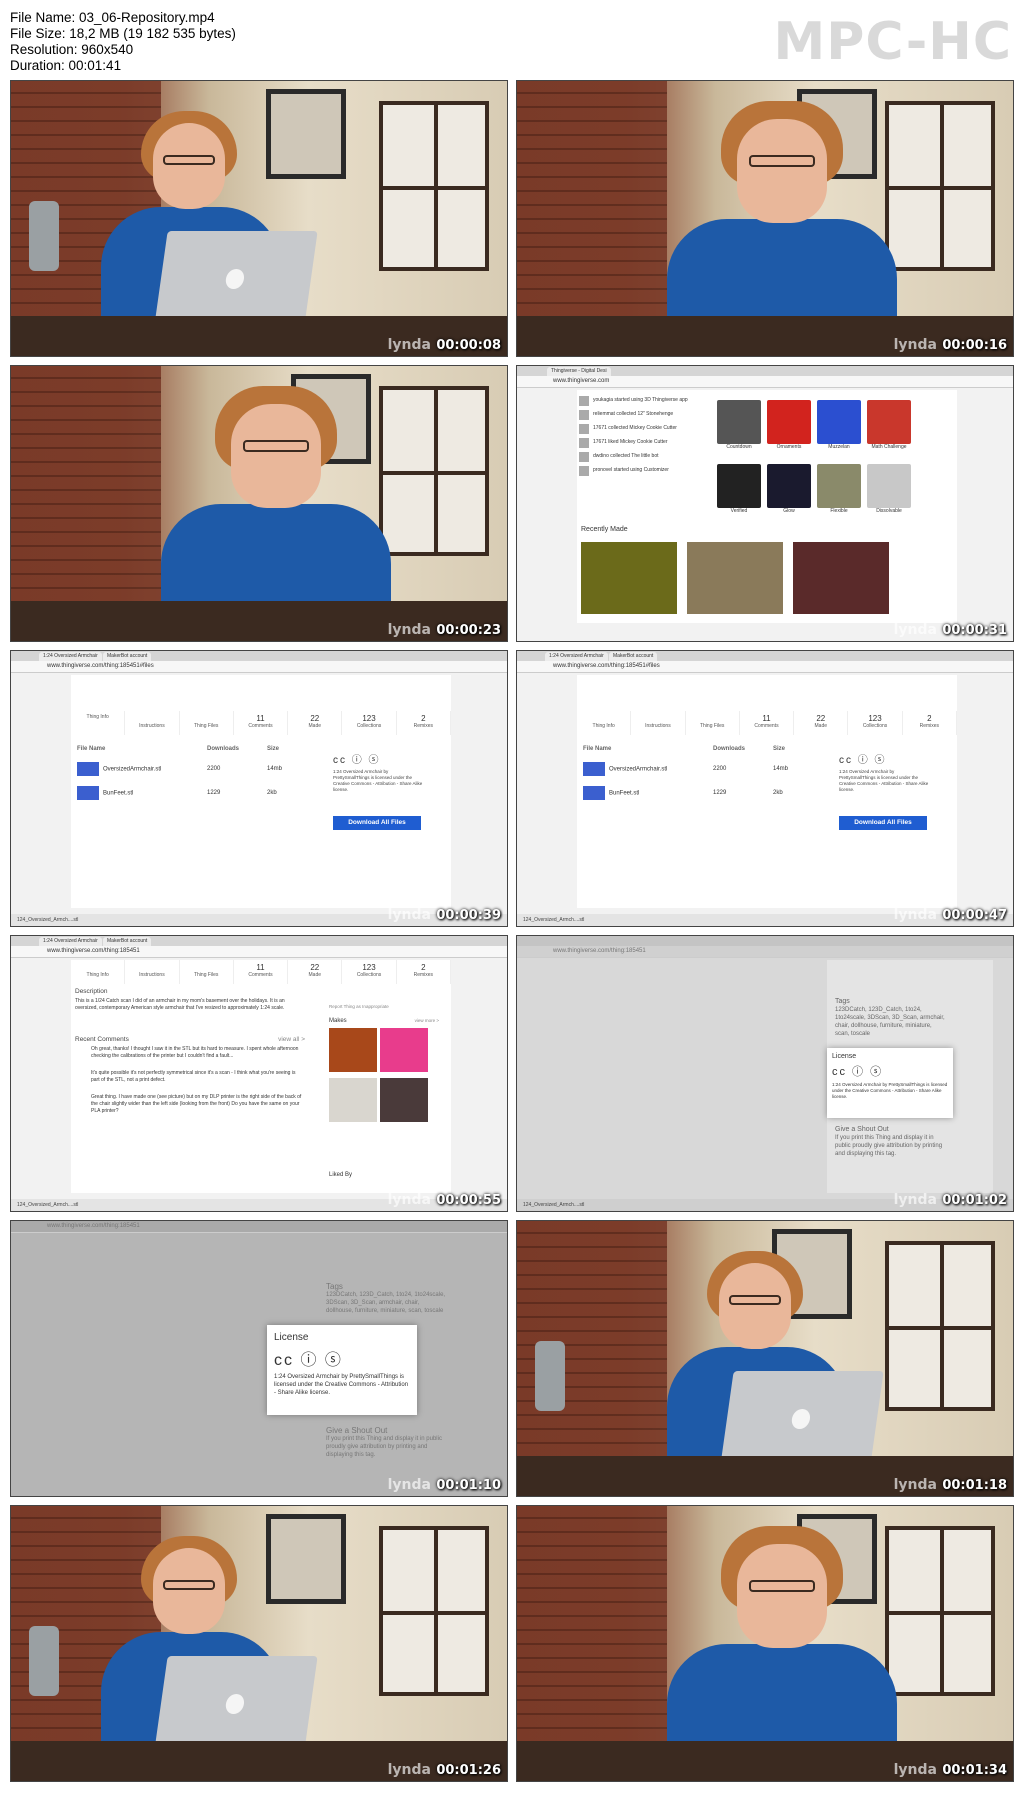 The image size is (1024, 1798). Describe the element at coordinates (468, 1770) in the screenshot. I see `timestamp: 00:01:26` at that location.